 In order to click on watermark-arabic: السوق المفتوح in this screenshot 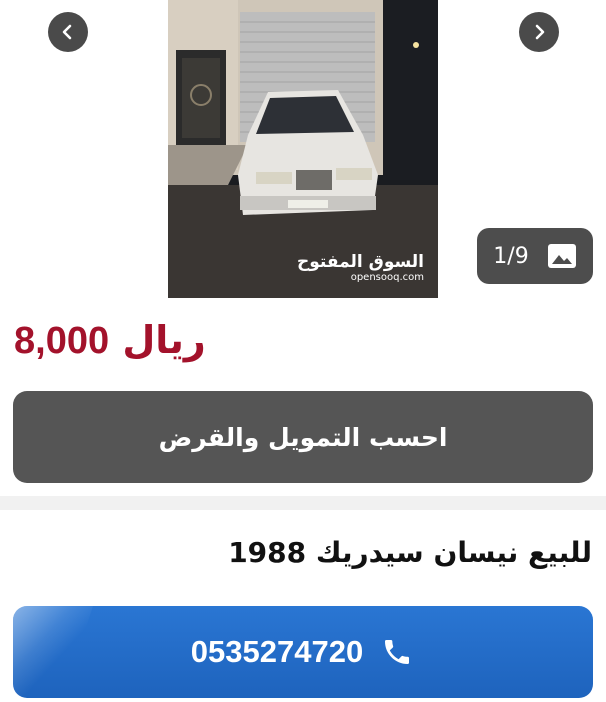, I will do `click(360, 262)`.